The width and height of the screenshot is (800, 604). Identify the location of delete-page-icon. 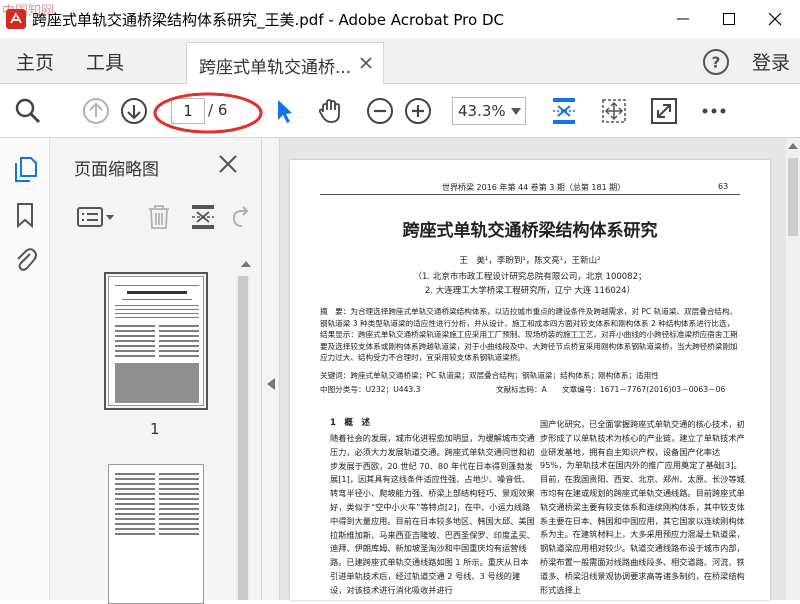
(159, 217).